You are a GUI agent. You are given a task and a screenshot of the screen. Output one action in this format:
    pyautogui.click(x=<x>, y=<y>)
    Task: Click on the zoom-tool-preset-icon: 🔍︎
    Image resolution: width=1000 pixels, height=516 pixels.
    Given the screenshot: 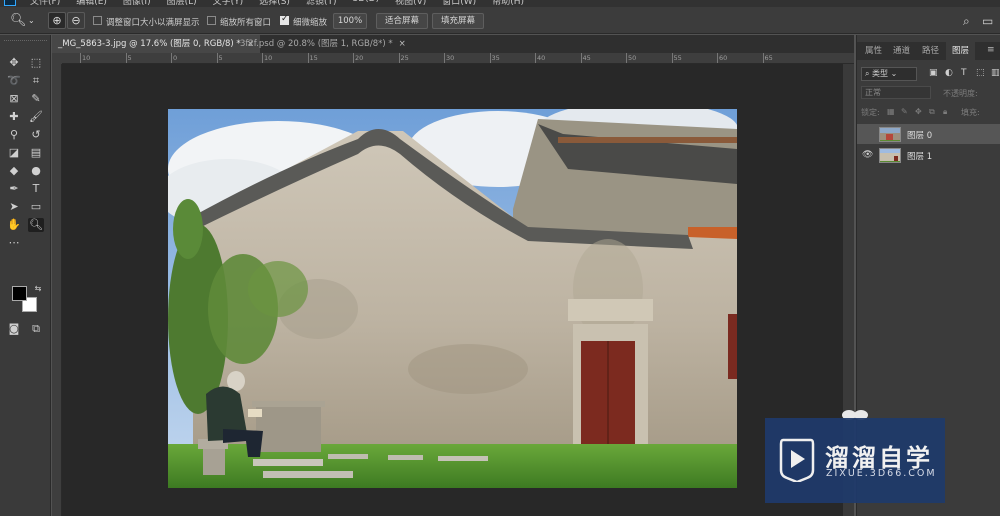 What is the action you would take?
    pyautogui.click(x=18, y=20)
    